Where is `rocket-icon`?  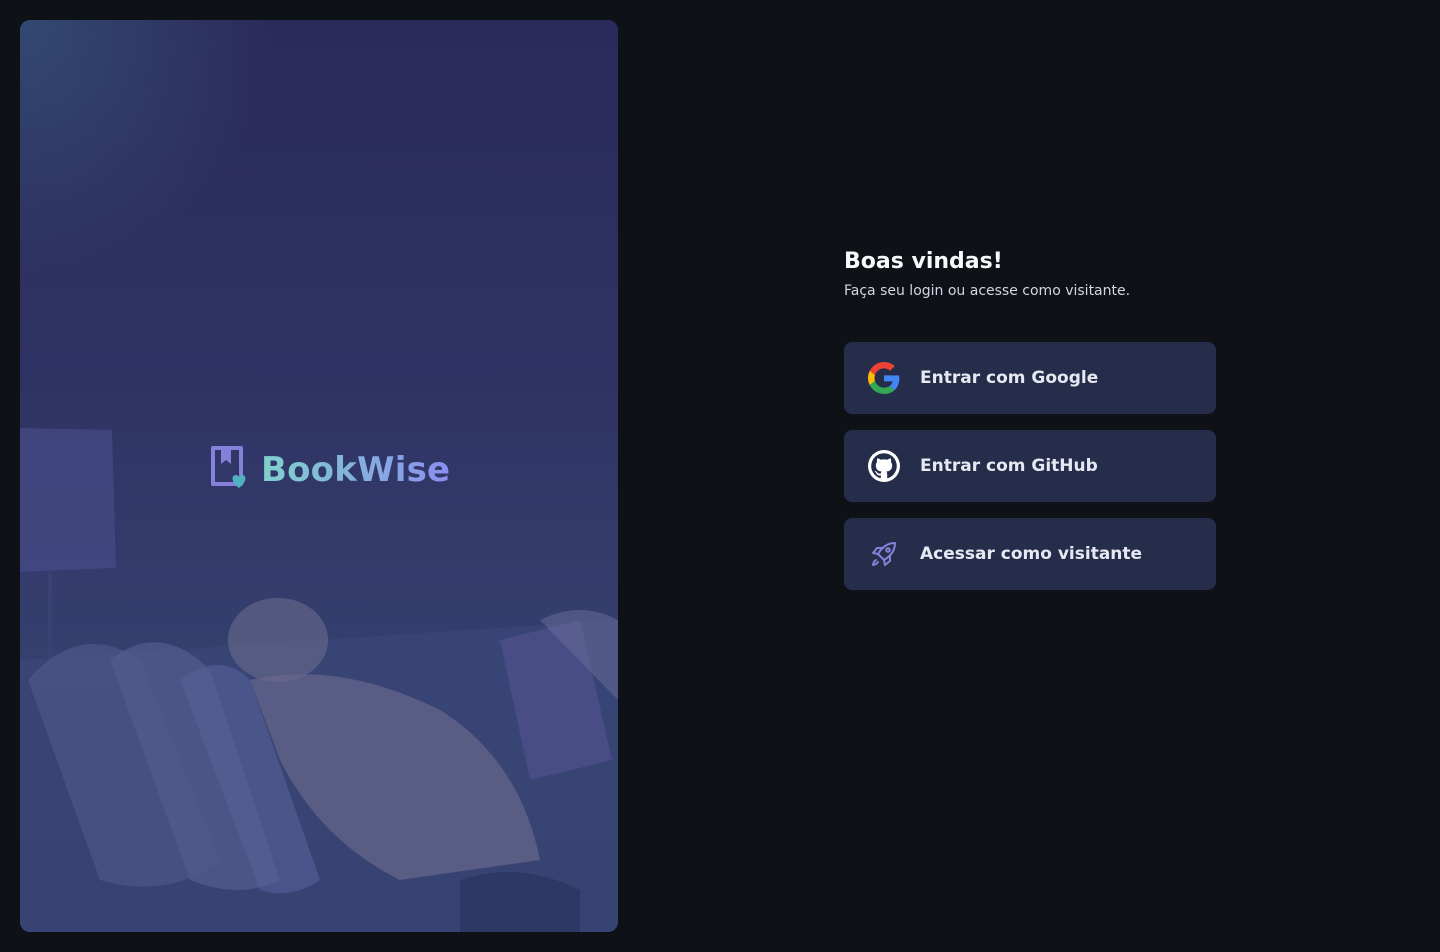 rocket-icon is located at coordinates (884, 554).